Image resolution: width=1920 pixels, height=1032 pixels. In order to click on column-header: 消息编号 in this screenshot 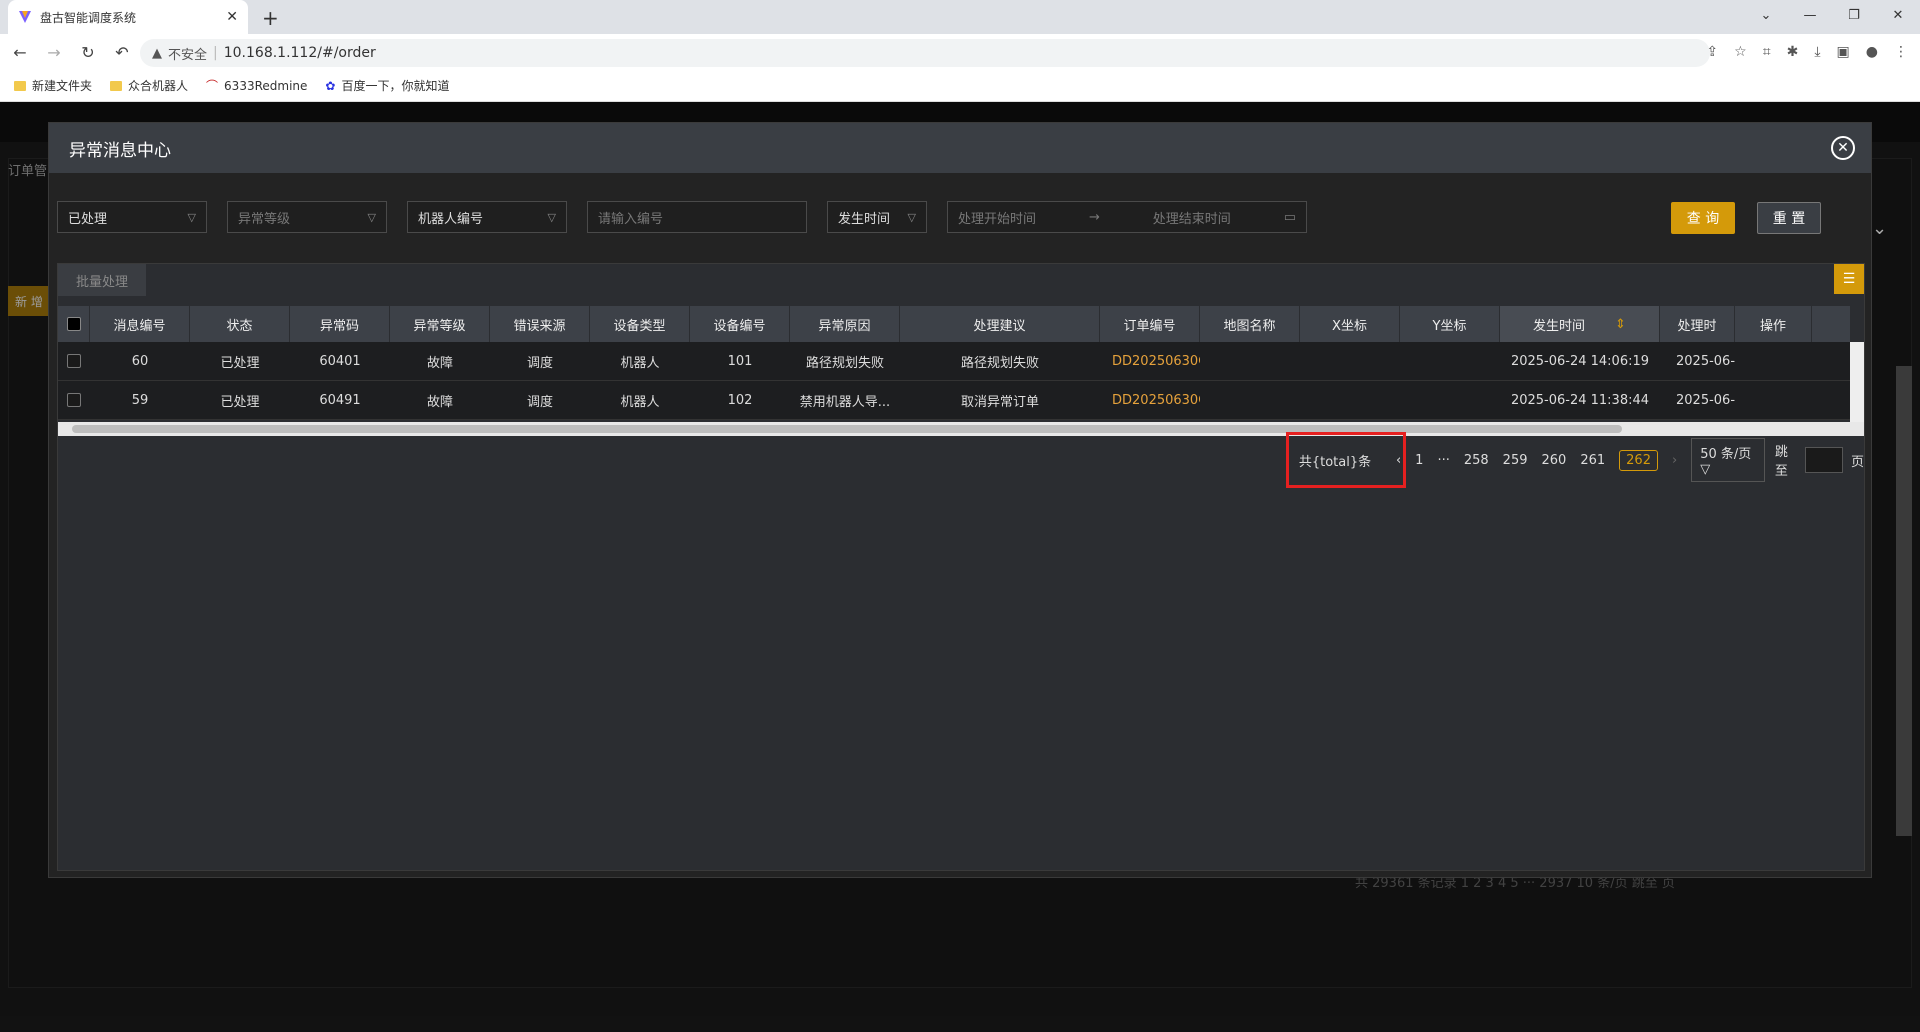, I will do `click(140, 324)`.